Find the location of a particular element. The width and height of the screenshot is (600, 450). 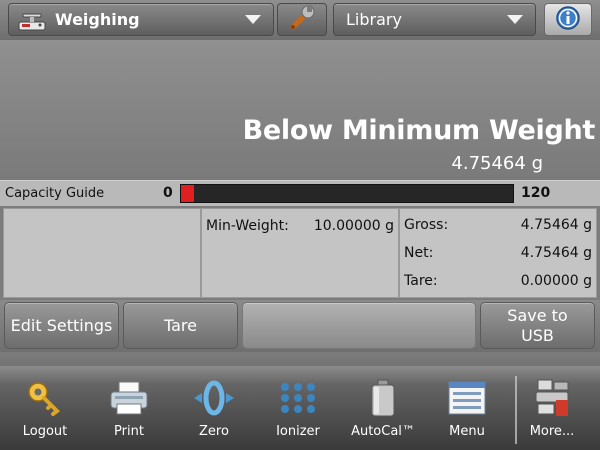

ionizer-button: Ionizer is located at coordinates (298, 410).